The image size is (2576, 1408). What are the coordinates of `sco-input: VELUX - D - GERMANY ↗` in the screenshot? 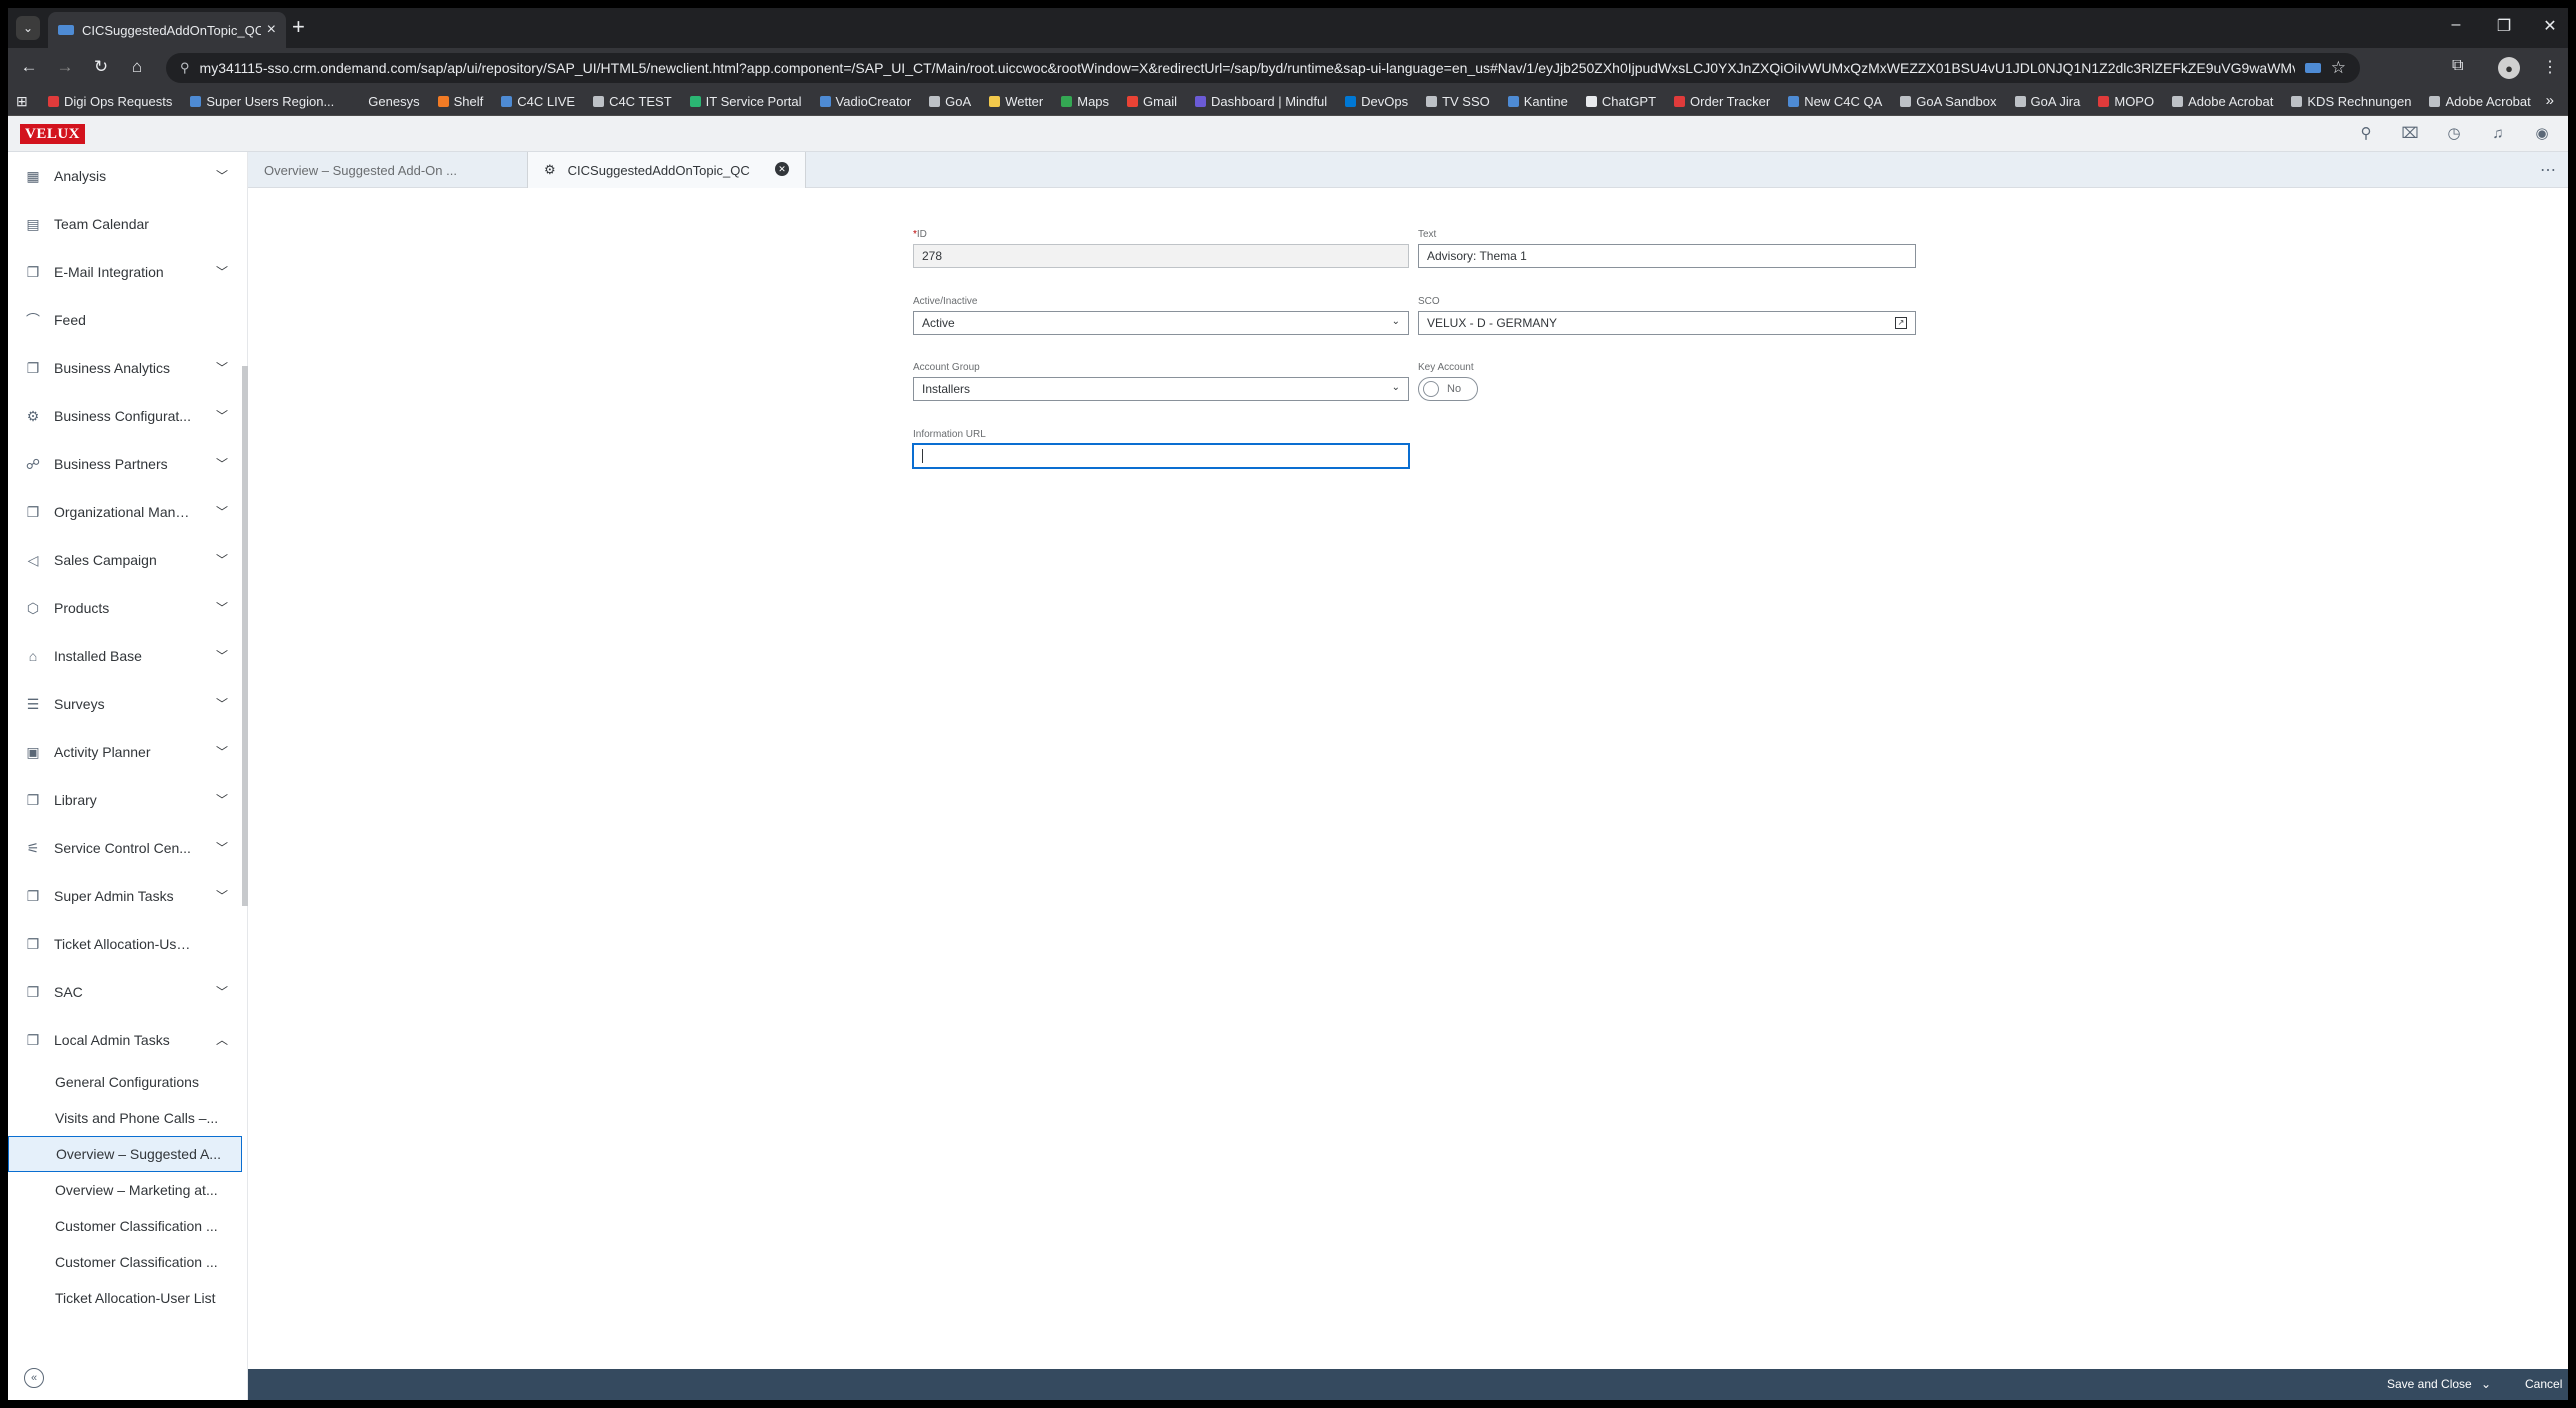 It's located at (1667, 323).